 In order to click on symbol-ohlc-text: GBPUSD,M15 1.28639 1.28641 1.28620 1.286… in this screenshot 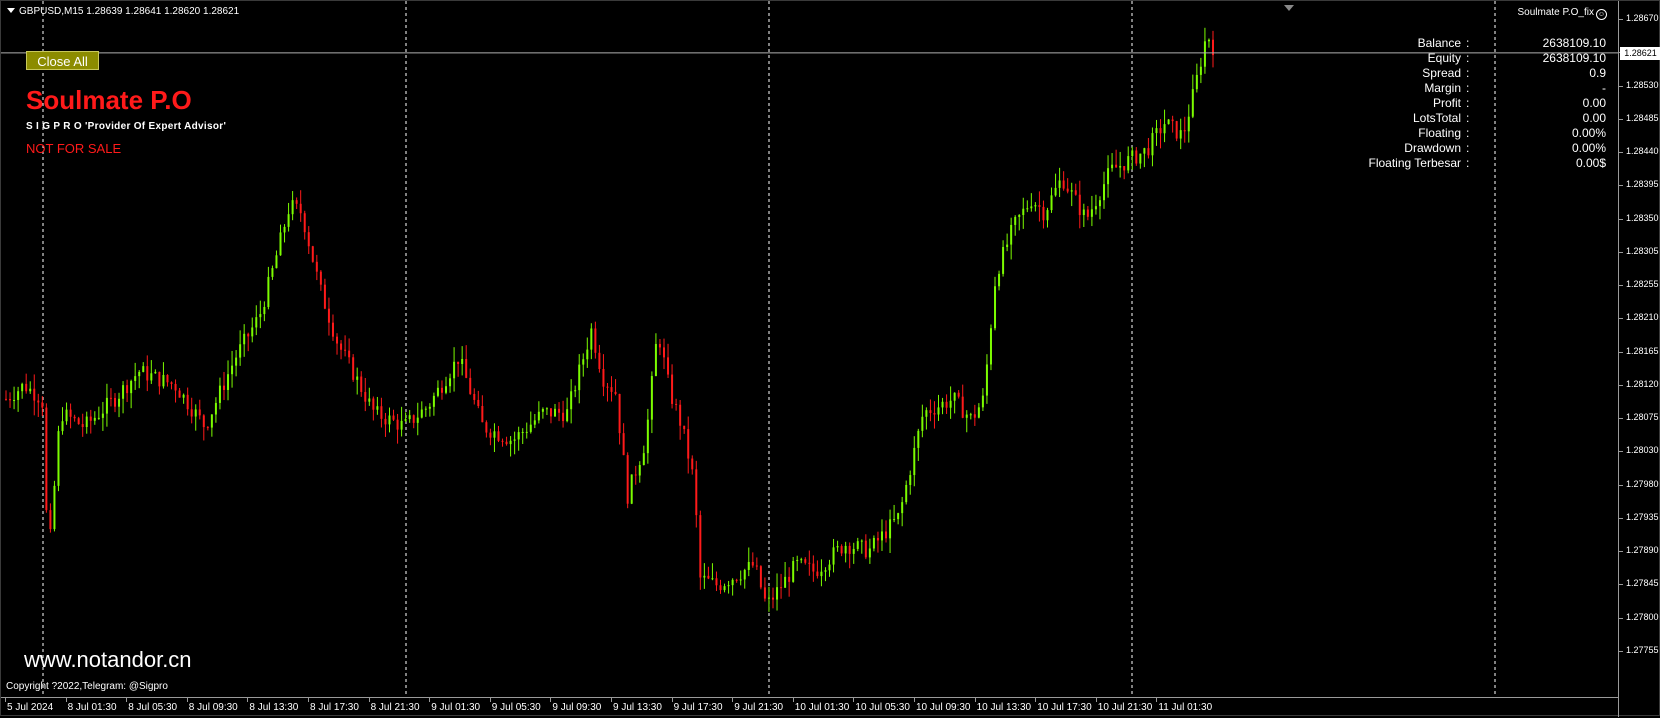, I will do `click(129, 11)`.